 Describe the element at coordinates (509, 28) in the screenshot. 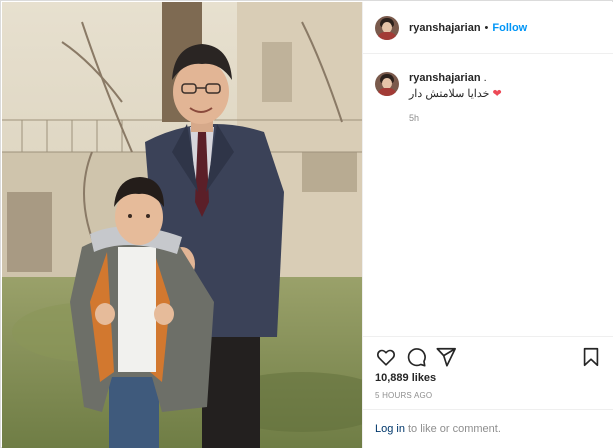

I see `follow-button: Follow` at that location.